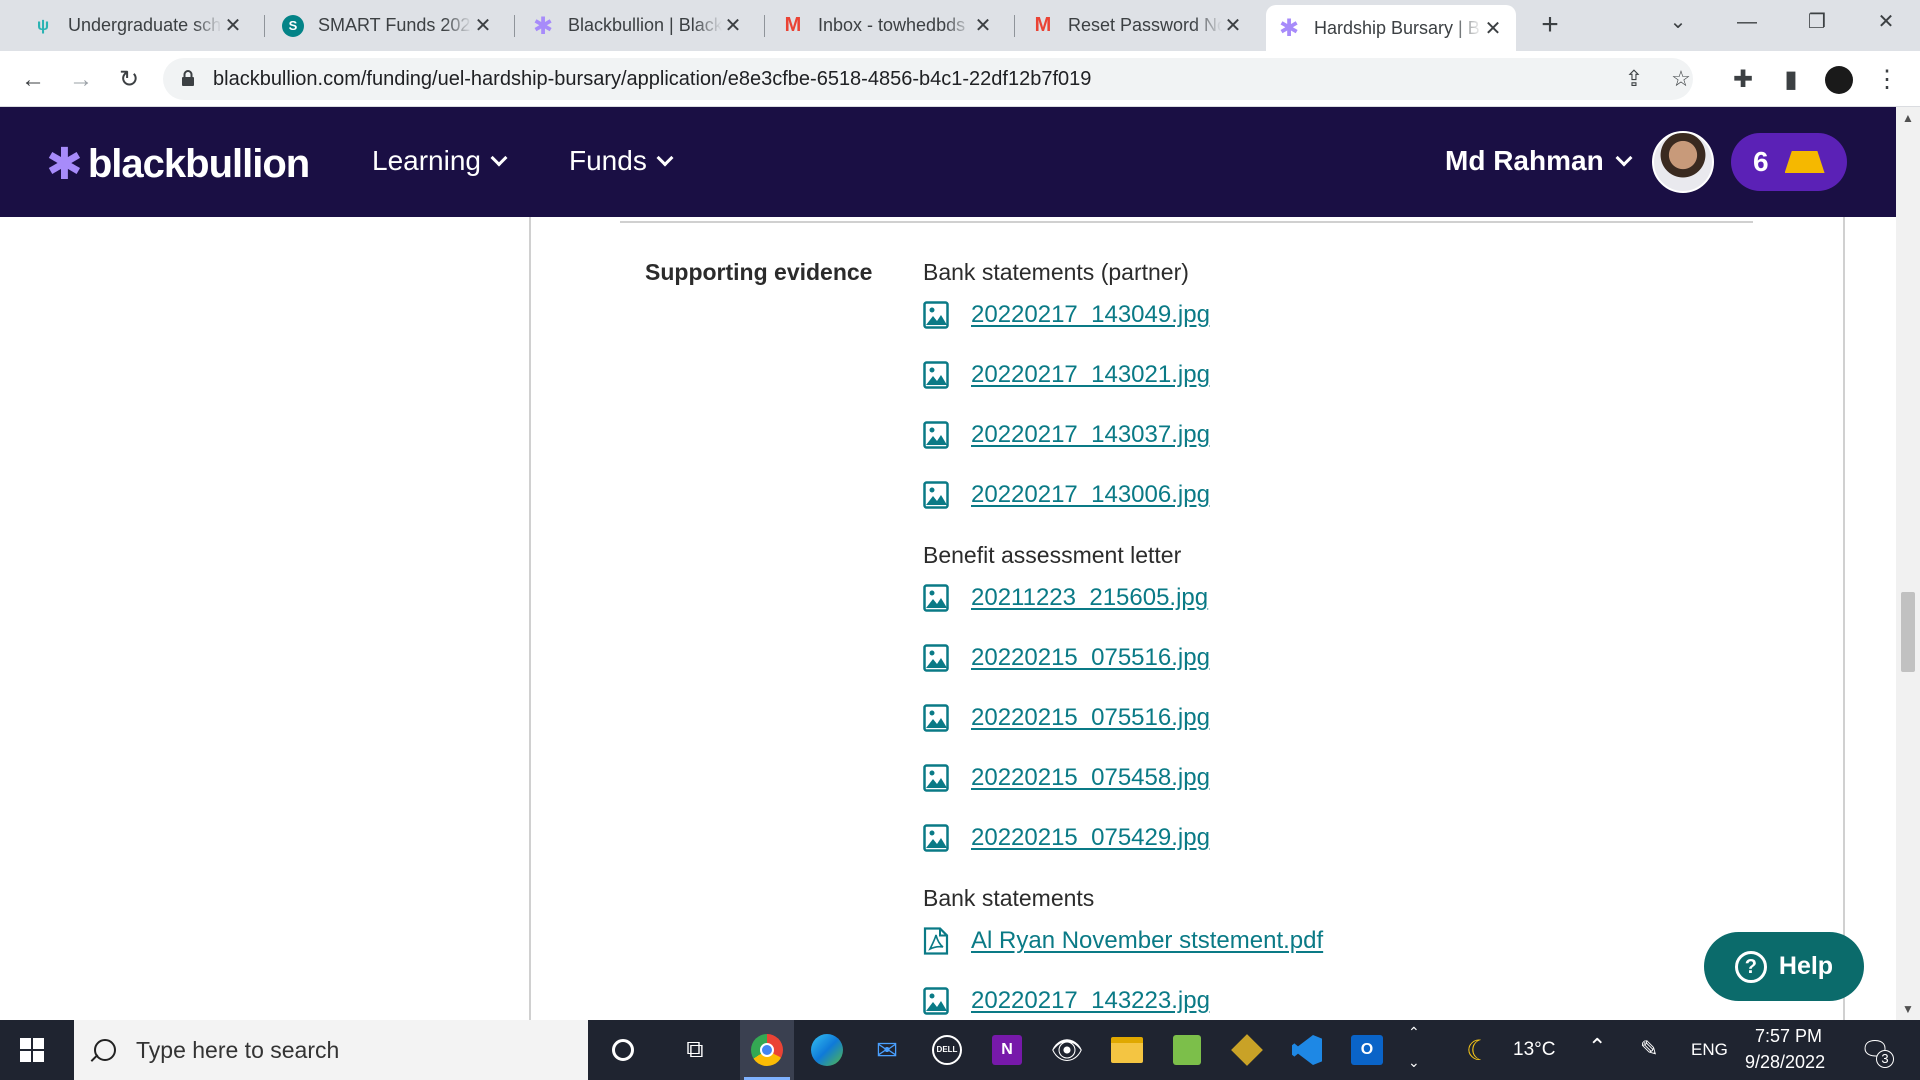  What do you see at coordinates (1681, 79) in the screenshot?
I see `bookmark-star-icon: ☆` at bounding box center [1681, 79].